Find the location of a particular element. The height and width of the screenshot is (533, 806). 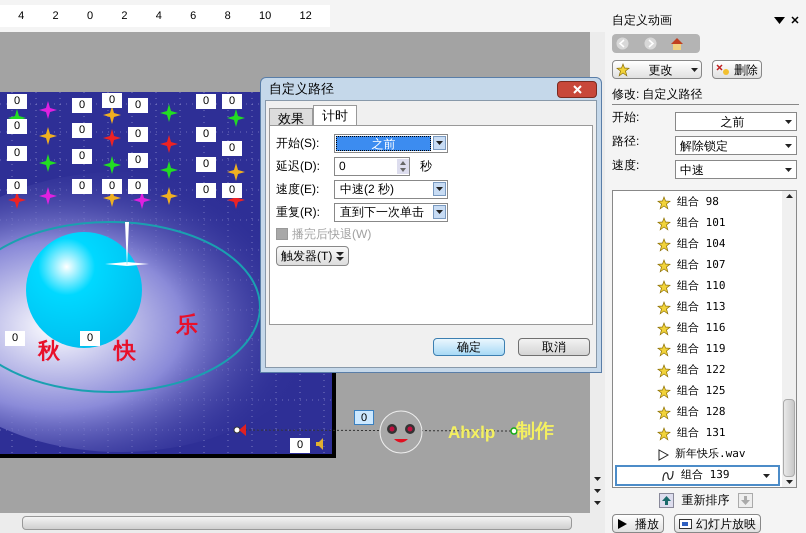

animation-item: 组合 107 is located at coordinates (697, 265).